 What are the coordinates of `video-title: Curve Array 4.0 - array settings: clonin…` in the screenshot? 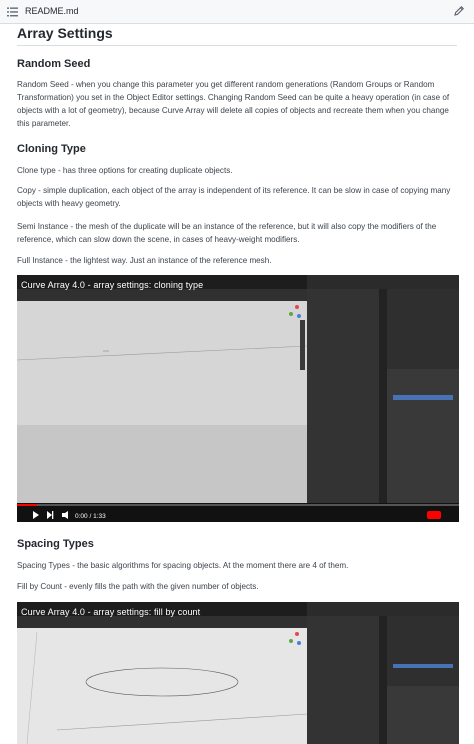 It's located at (112, 285).